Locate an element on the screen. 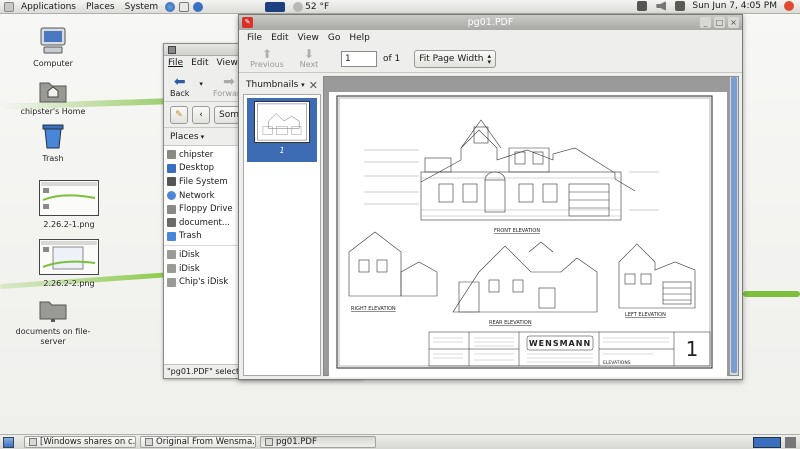  chevron-left-icon: ‹ is located at coordinates (201, 114).